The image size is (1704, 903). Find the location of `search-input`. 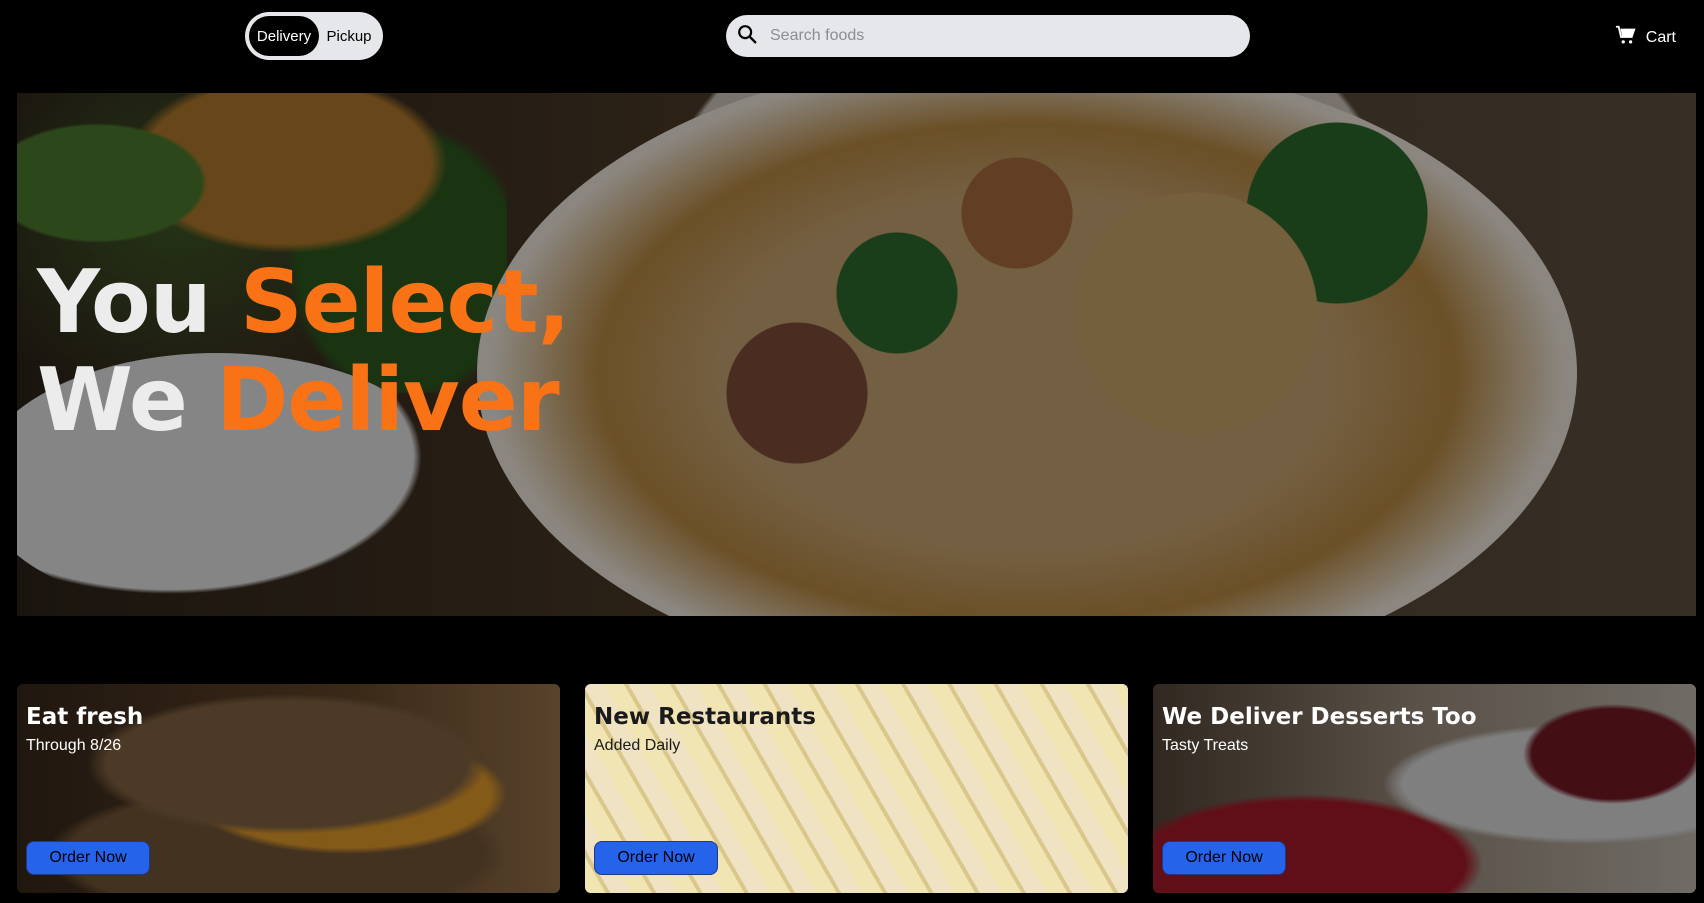

search-input is located at coordinates (1000, 36).